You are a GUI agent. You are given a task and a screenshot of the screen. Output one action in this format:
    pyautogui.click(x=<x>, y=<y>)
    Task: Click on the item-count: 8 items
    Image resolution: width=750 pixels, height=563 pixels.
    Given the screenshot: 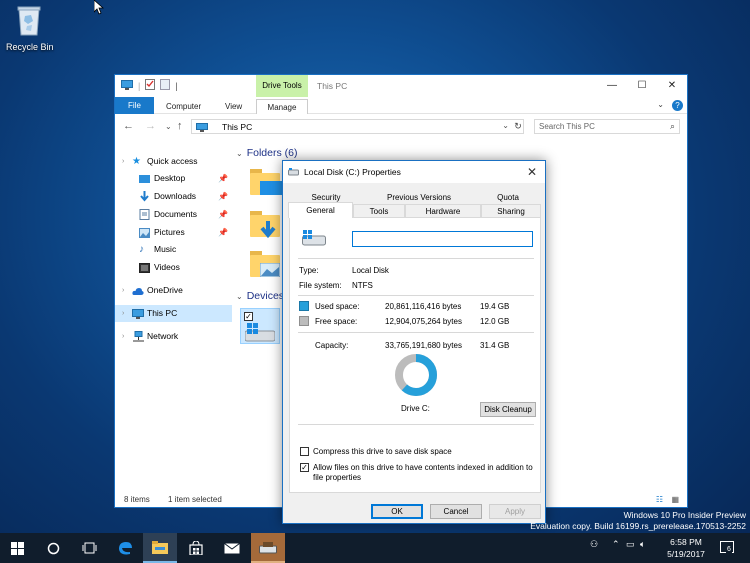 What is the action you would take?
    pyautogui.click(x=137, y=499)
    